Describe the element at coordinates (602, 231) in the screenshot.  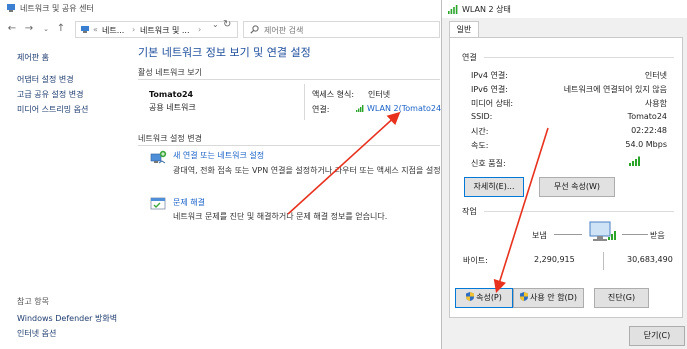
I see `computer-activity-icon` at that location.